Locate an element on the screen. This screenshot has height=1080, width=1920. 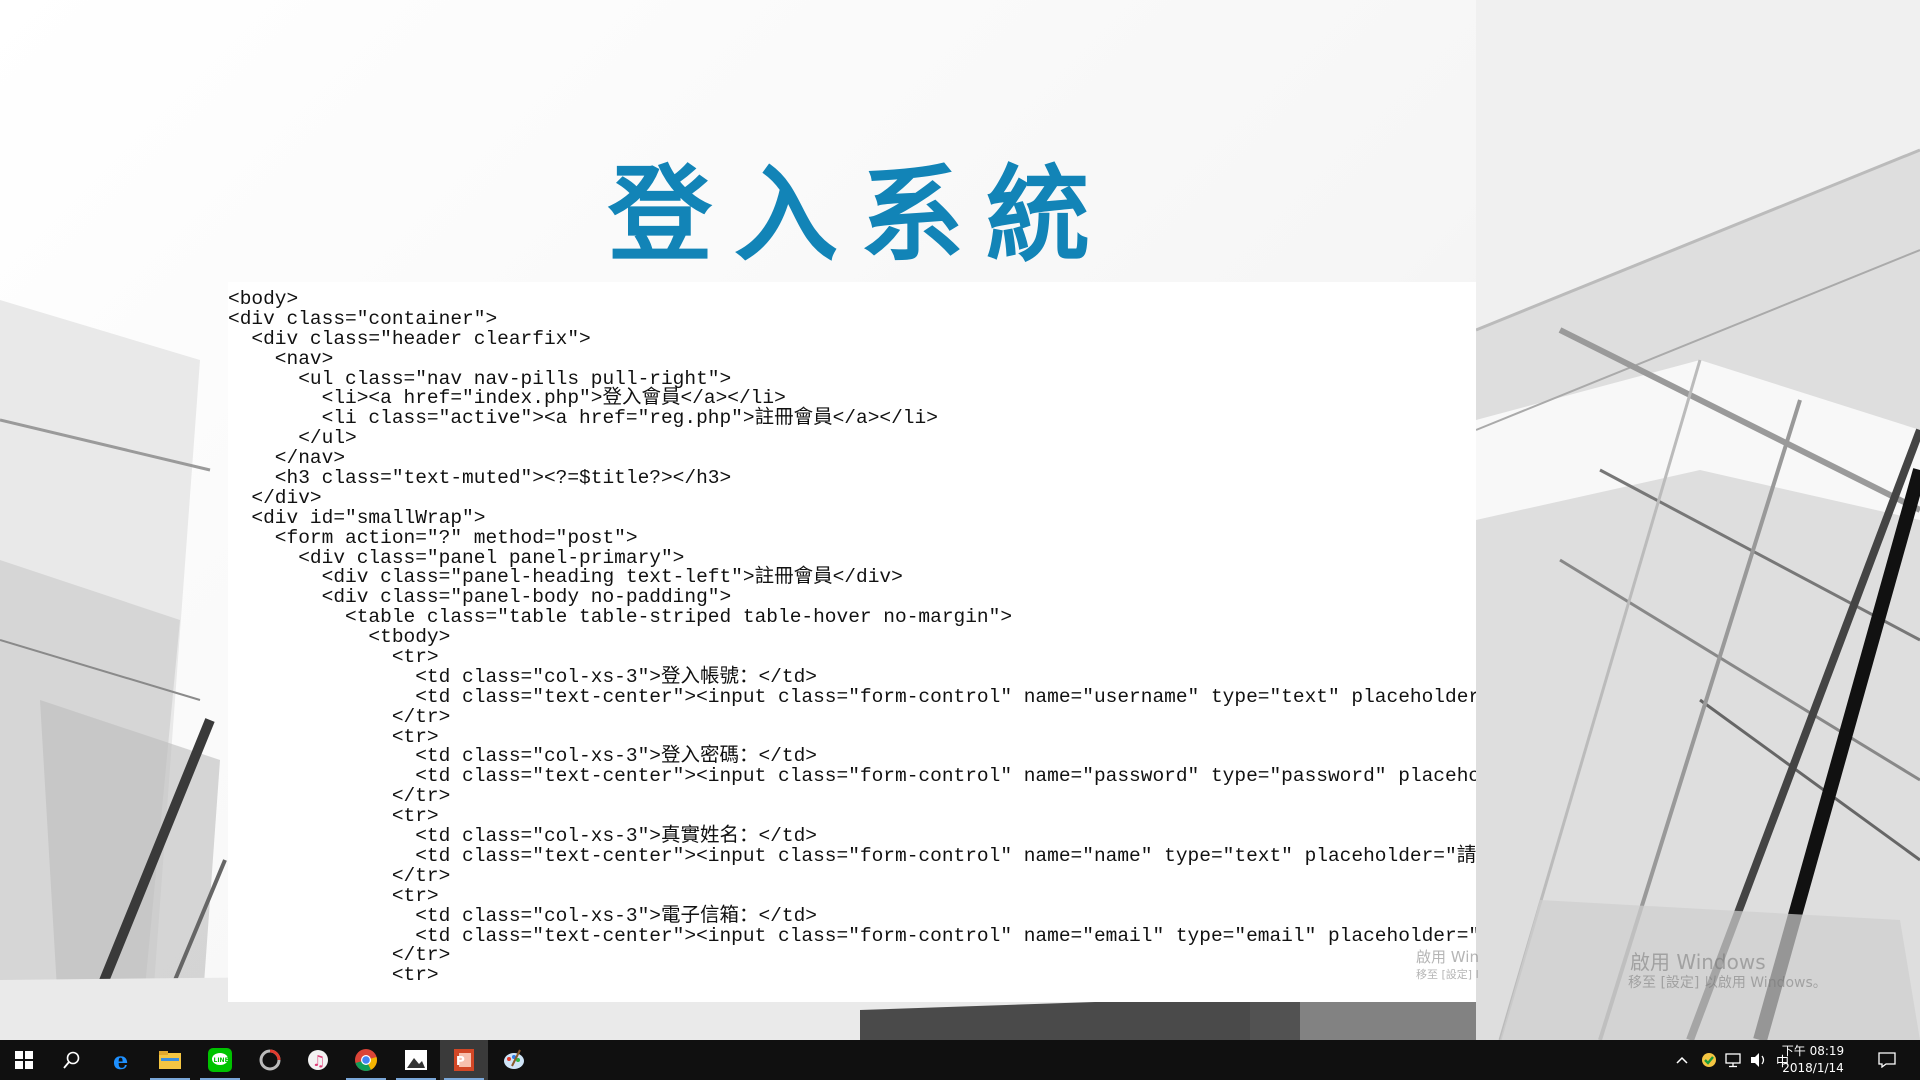
tray-security is located at coordinates (1709, 1060).